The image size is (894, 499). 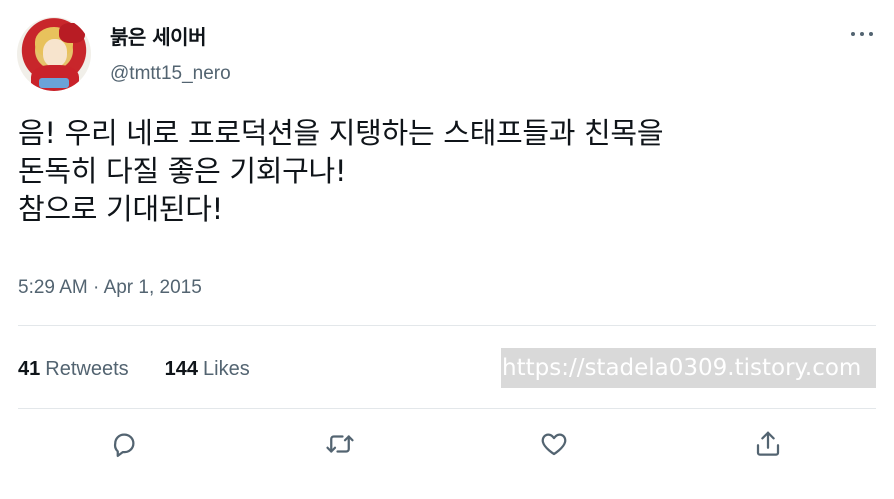 I want to click on user-handle: @tmtt15_nero, so click(x=170, y=74).